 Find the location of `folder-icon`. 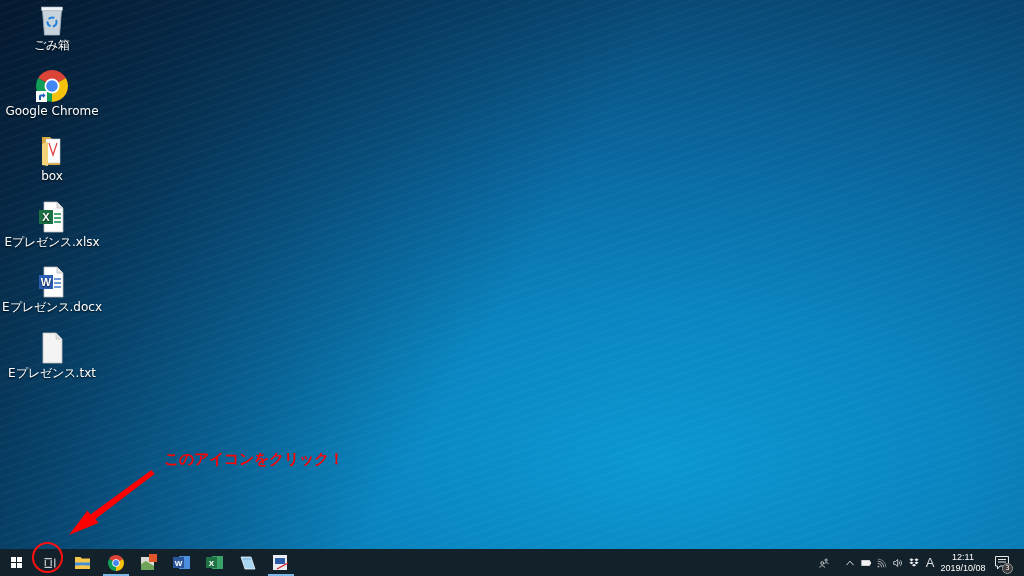

folder-icon is located at coordinates (82, 562).